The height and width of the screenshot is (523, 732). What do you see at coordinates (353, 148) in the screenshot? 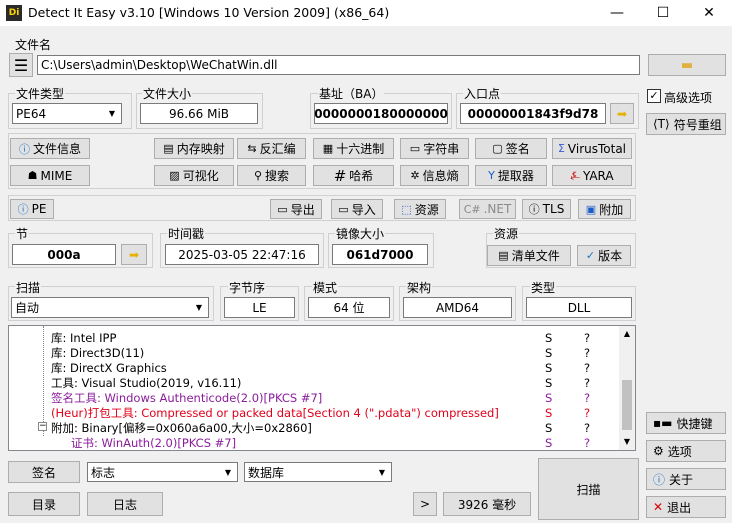
I see `hex-button: ▦ 十六进制` at bounding box center [353, 148].